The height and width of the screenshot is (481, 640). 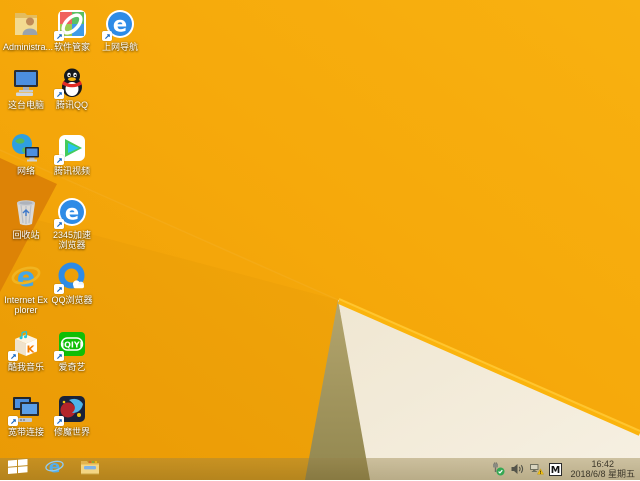 What do you see at coordinates (602, 464) in the screenshot?
I see `clock-time: 16:42` at bounding box center [602, 464].